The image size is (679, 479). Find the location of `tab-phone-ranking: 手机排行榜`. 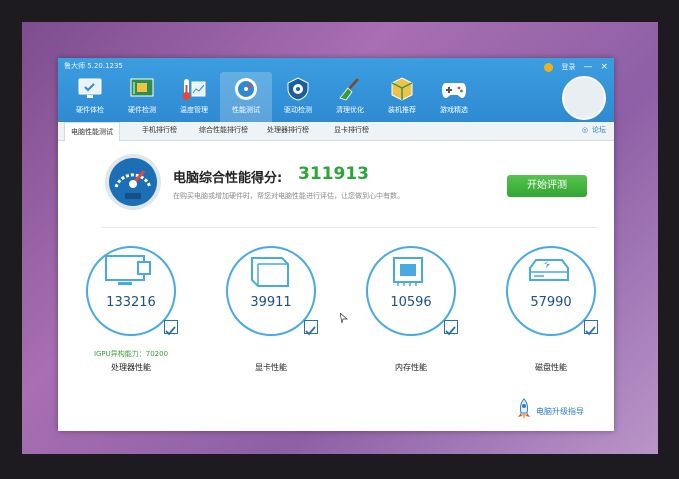

tab-phone-ranking: 手机排行榜 is located at coordinates (159, 130).